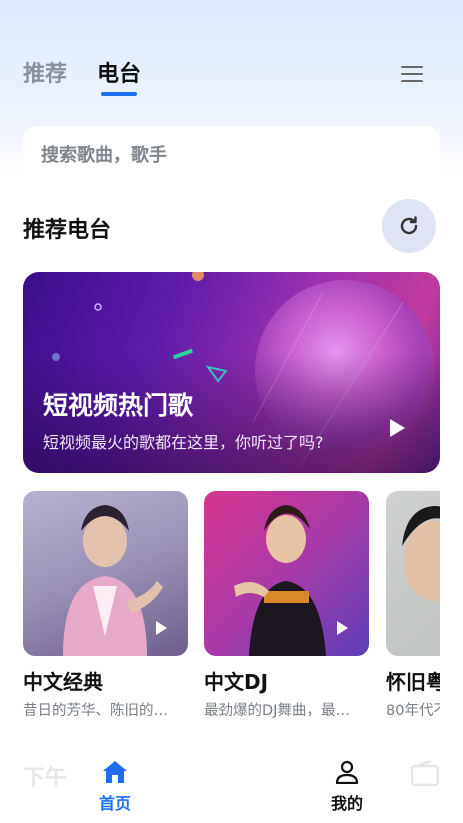 The width and height of the screenshot is (463, 823). Describe the element at coordinates (114, 803) in the screenshot. I see `nav-home-label: 首页` at that location.